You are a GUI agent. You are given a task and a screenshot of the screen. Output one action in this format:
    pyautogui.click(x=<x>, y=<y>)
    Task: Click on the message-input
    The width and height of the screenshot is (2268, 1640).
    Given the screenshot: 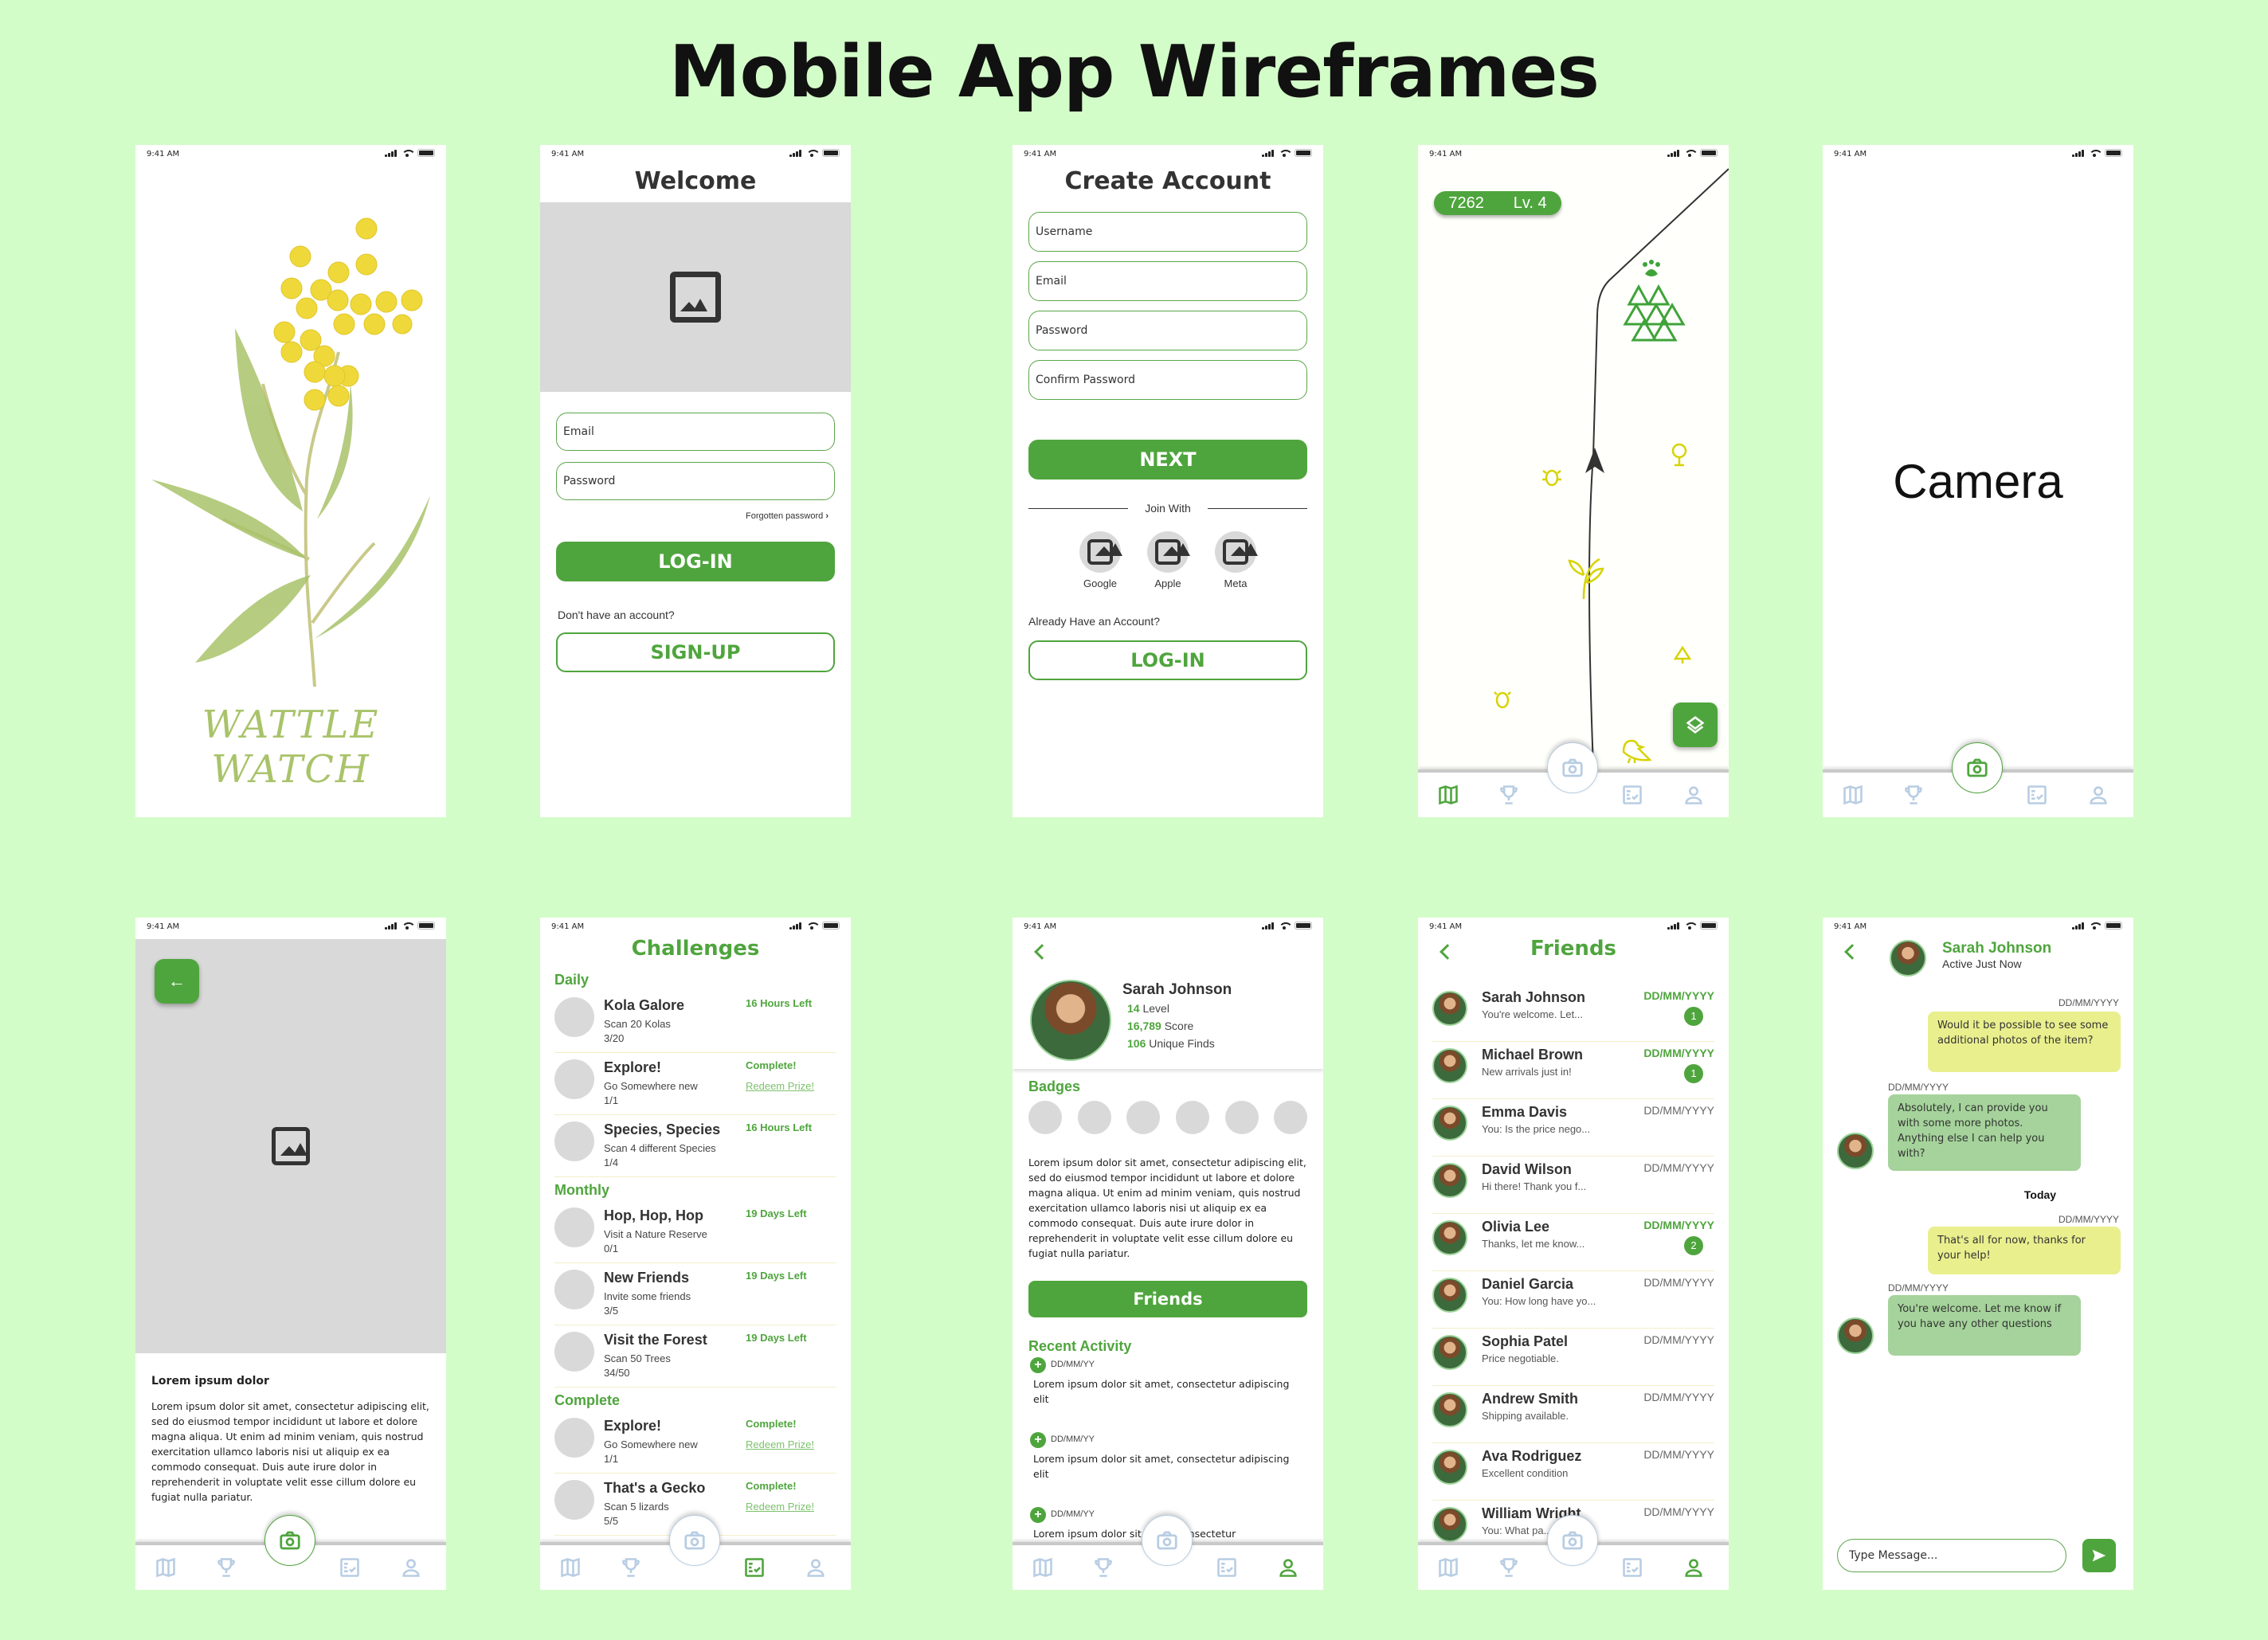 What is the action you would take?
    pyautogui.click(x=1958, y=1555)
    